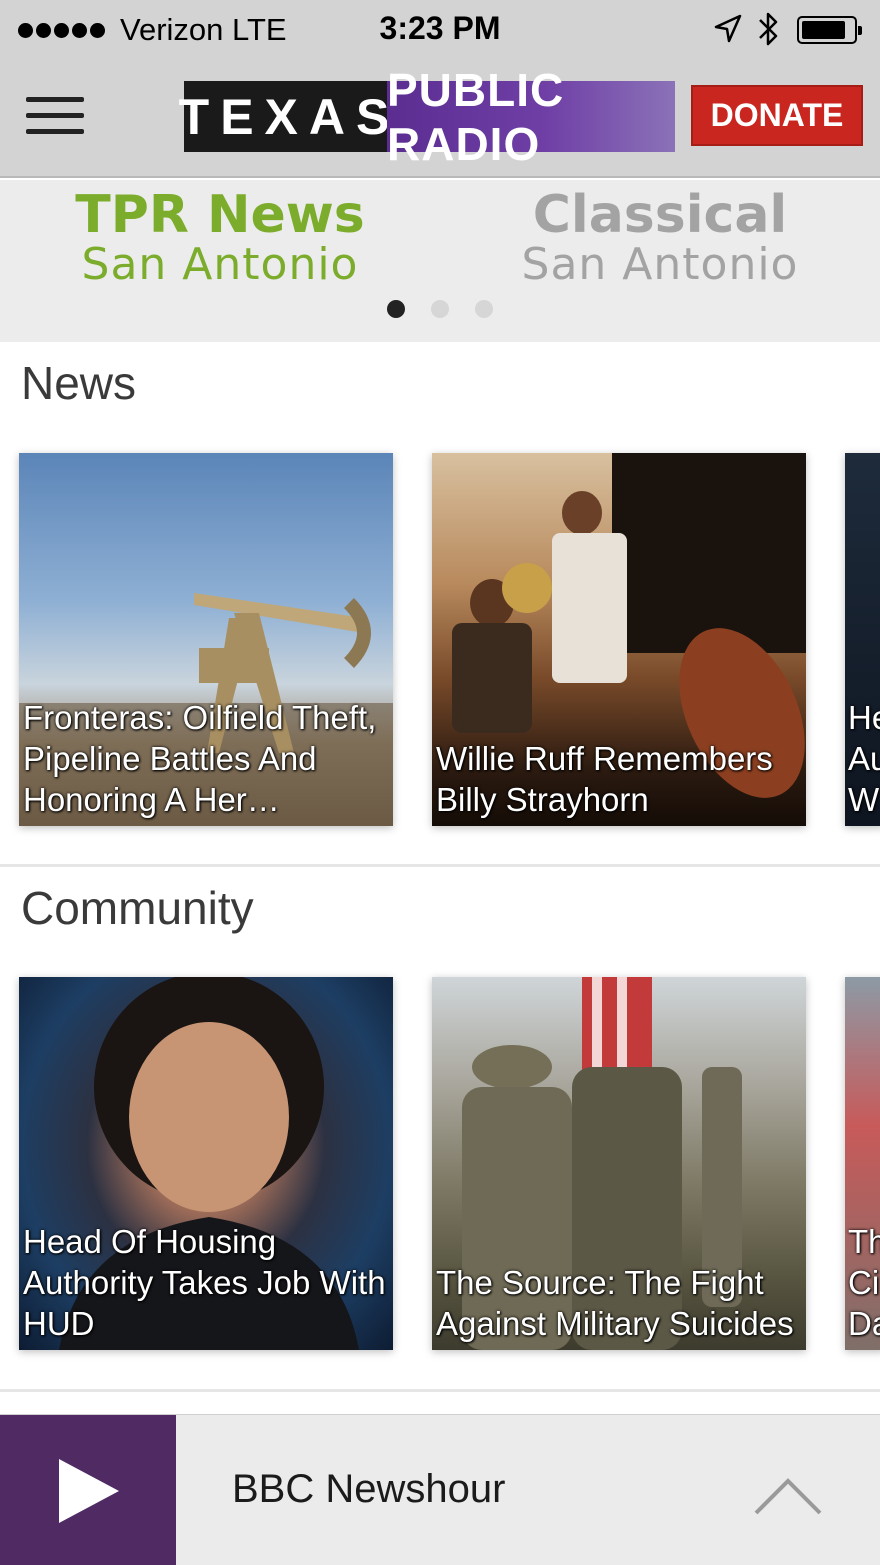 This screenshot has width=880, height=1565. Describe the element at coordinates (137, 908) in the screenshot. I see `section-title-community: Community` at that location.